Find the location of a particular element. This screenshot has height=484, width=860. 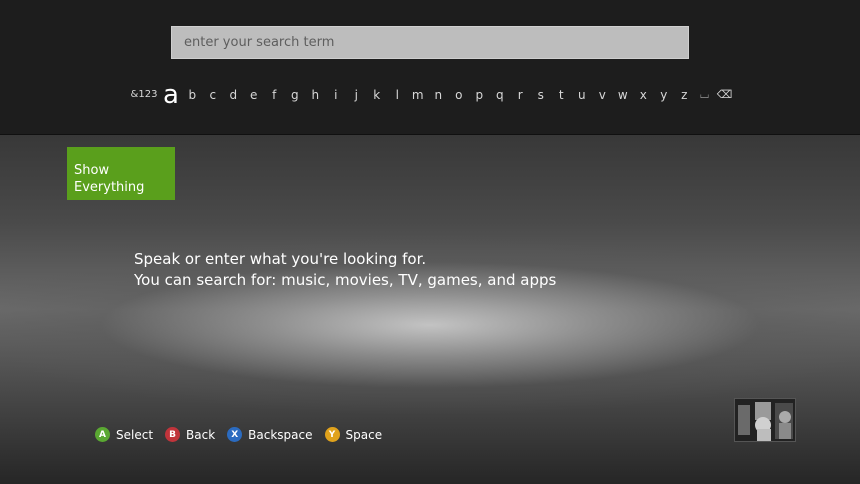

key-d: d is located at coordinates (233, 95).